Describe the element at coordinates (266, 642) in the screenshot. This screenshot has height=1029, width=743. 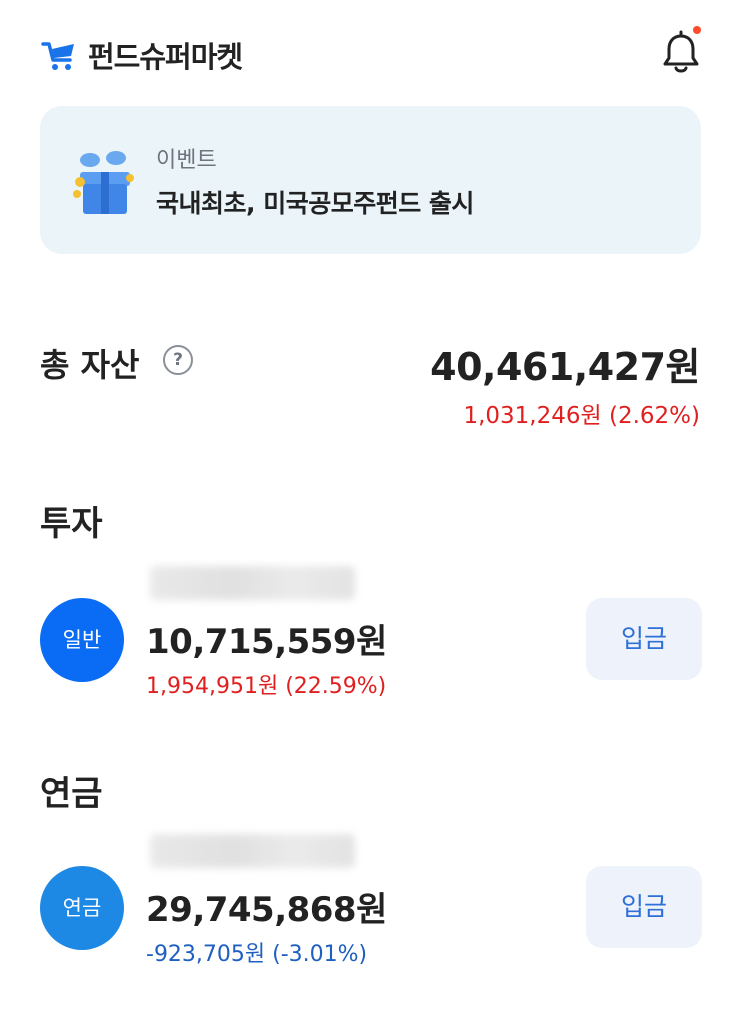
I see `account-amount: 10,715,559원` at that location.